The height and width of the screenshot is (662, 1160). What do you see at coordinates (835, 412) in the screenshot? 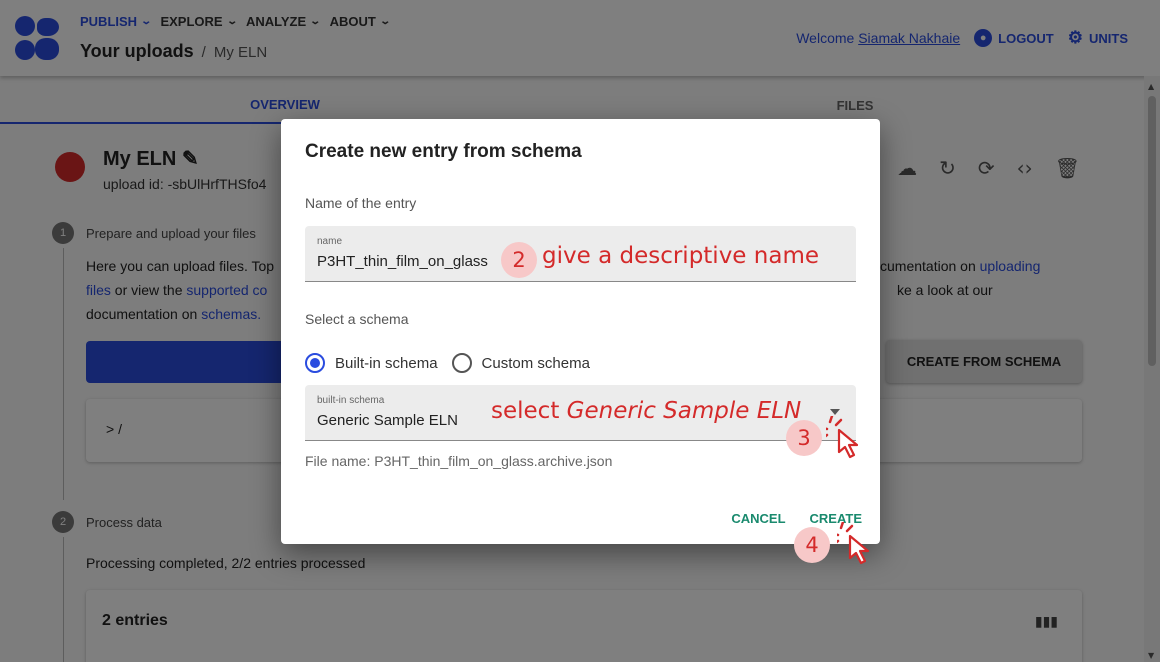
I see `dropdown-arrow-icon` at bounding box center [835, 412].